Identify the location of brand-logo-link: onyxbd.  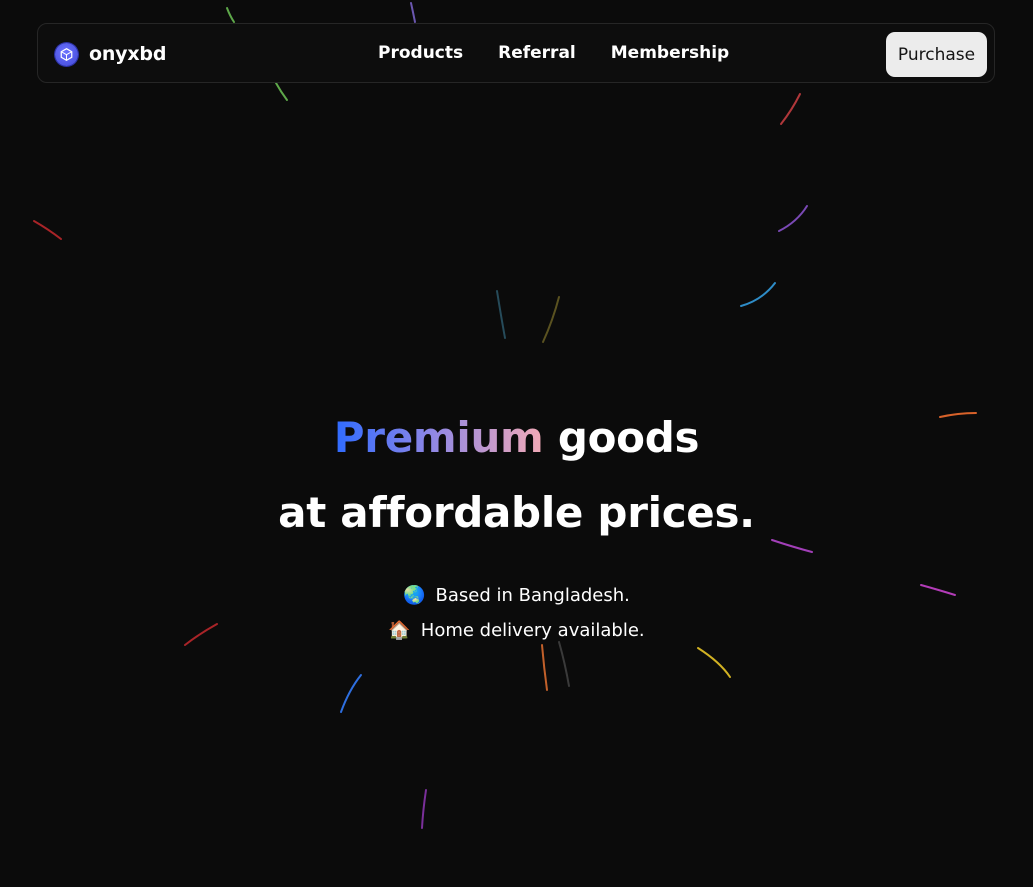
(110, 54).